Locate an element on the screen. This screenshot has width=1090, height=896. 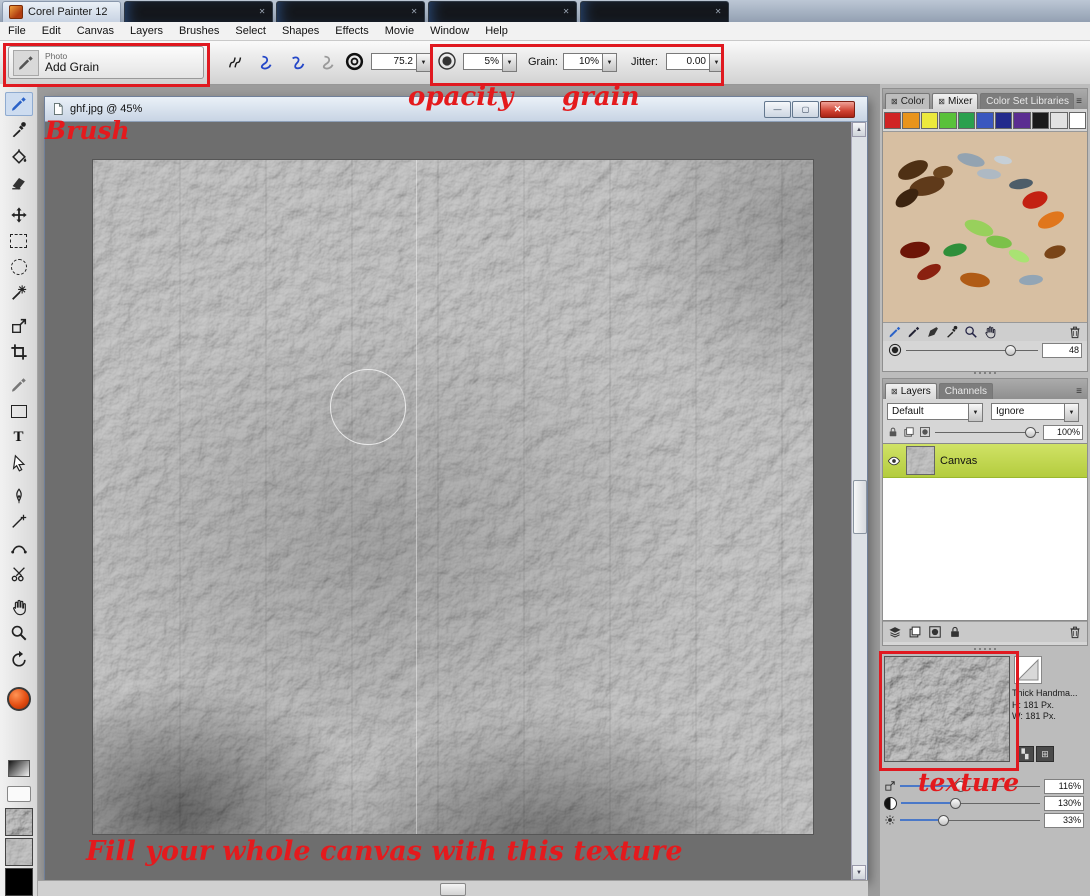
pattern-selector is located at coordinates (18, 852).